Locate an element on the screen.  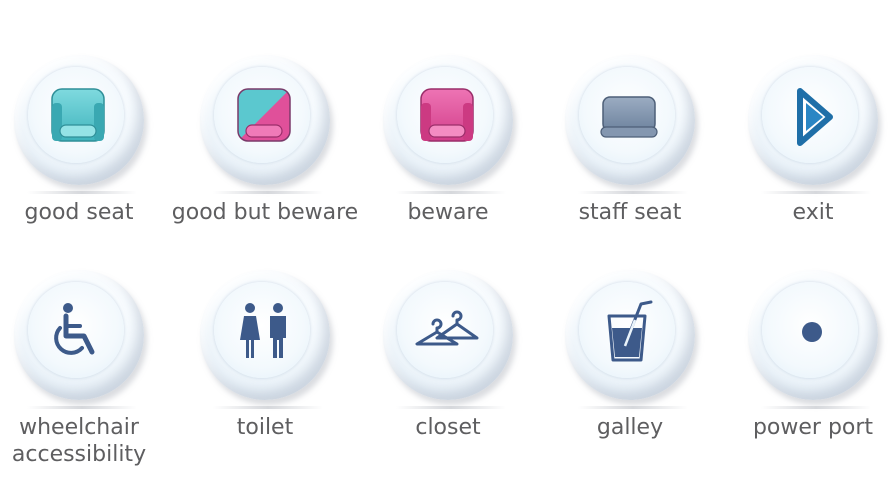
legend-item-power-port: power port is located at coordinates (808, 385).